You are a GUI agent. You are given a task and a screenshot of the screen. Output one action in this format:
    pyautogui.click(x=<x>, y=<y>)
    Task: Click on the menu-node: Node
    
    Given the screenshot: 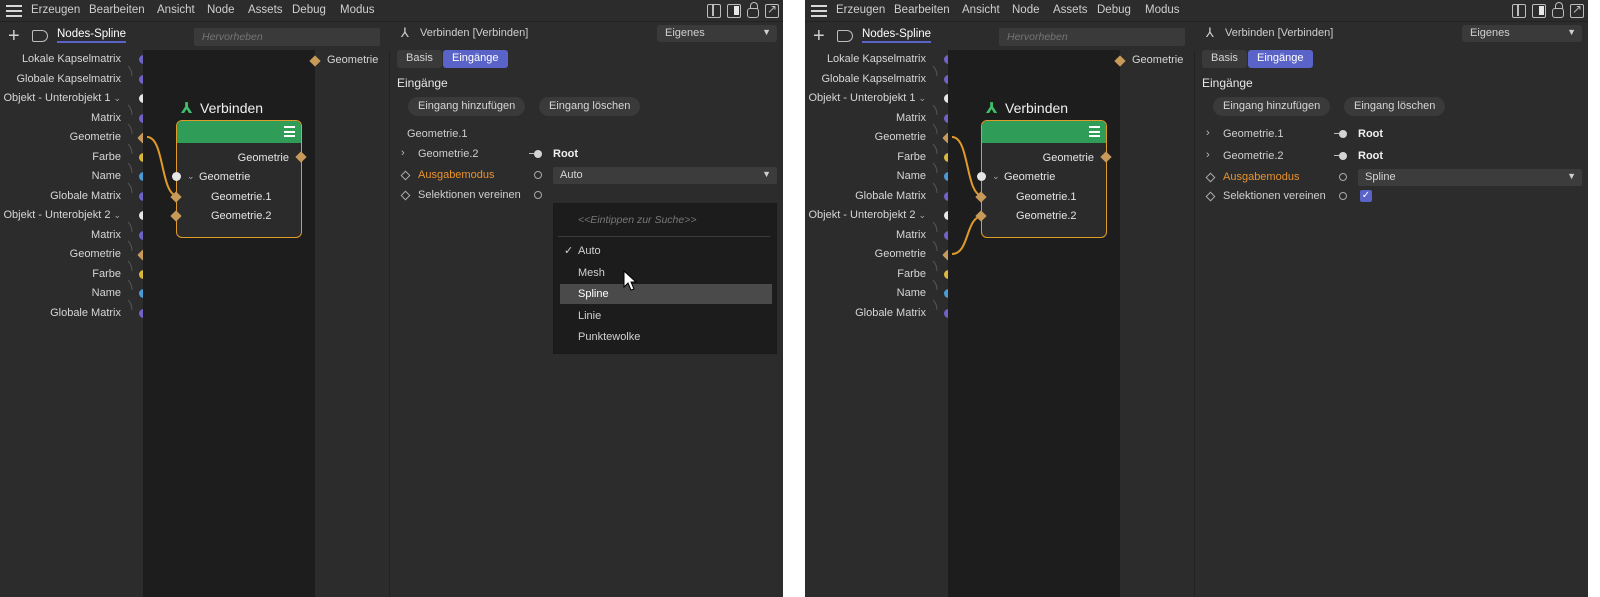 What is the action you would take?
    pyautogui.click(x=1026, y=10)
    